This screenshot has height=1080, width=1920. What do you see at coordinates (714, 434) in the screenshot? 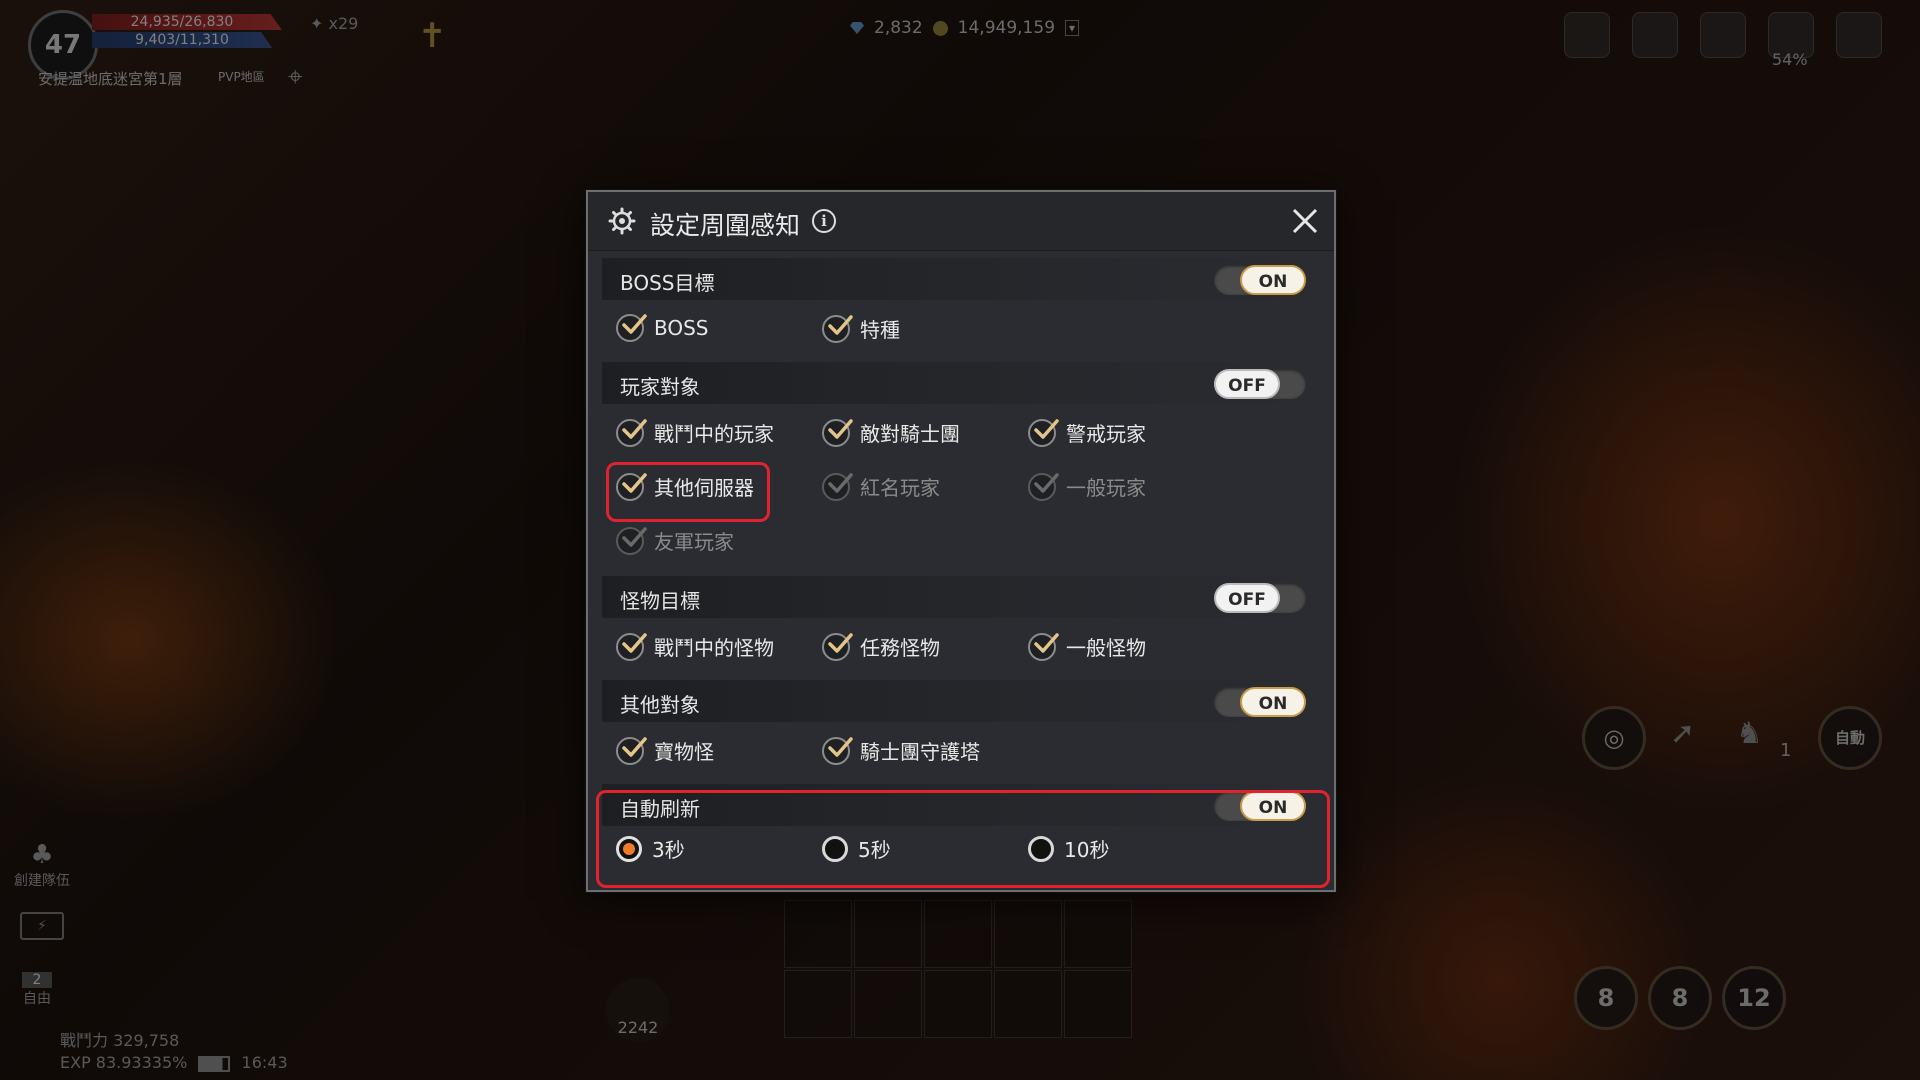
I see `option-label: 戰鬥中的玩家` at bounding box center [714, 434].